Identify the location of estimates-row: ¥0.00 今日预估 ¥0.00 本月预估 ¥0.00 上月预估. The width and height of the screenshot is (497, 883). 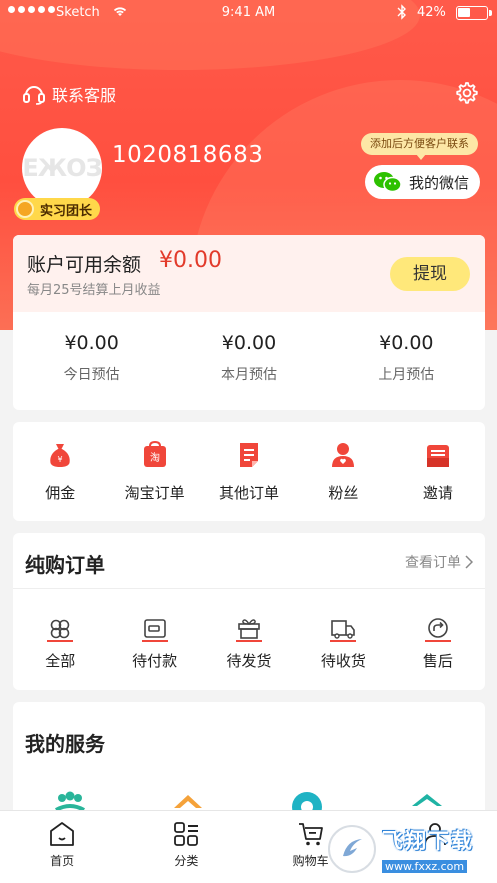
(249, 361).